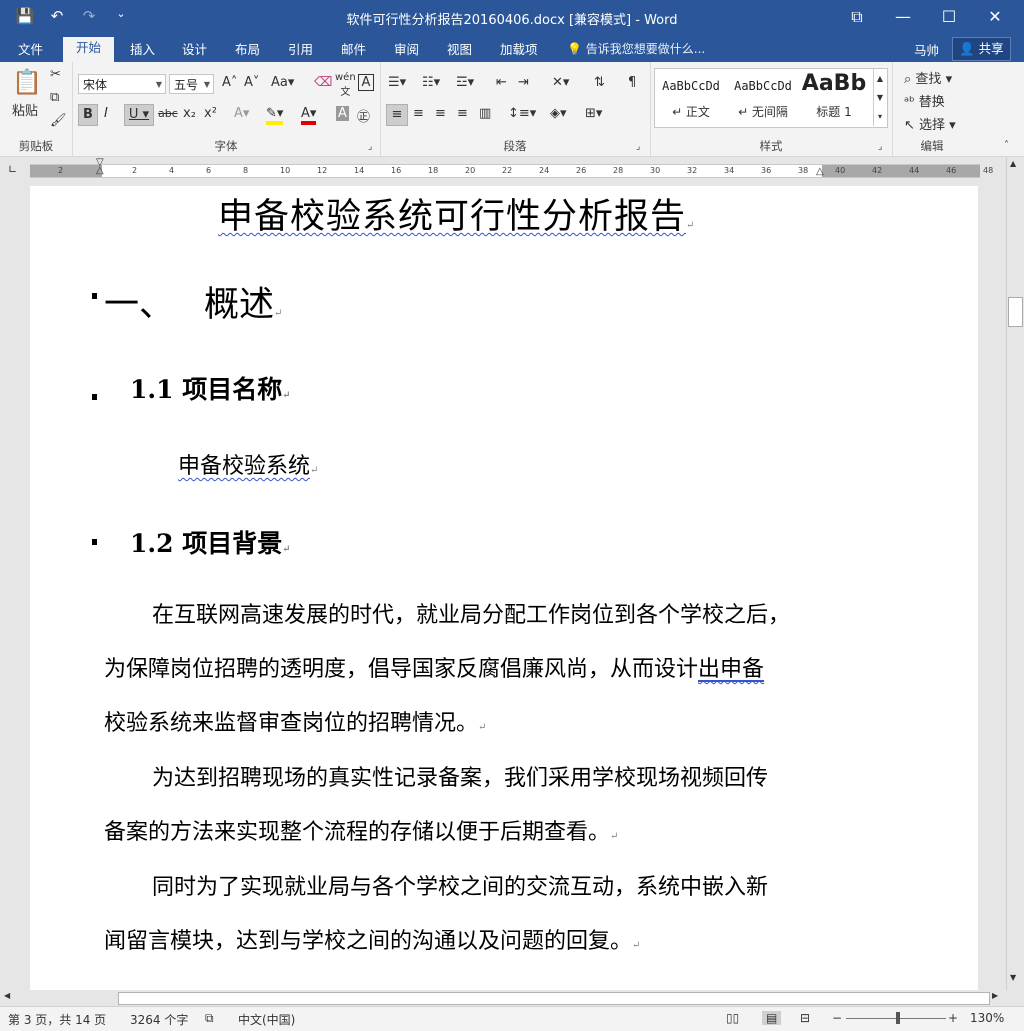  Describe the element at coordinates (522, 113) in the screenshot. I see `line-spacing-icon: ↕≡▾` at that location.